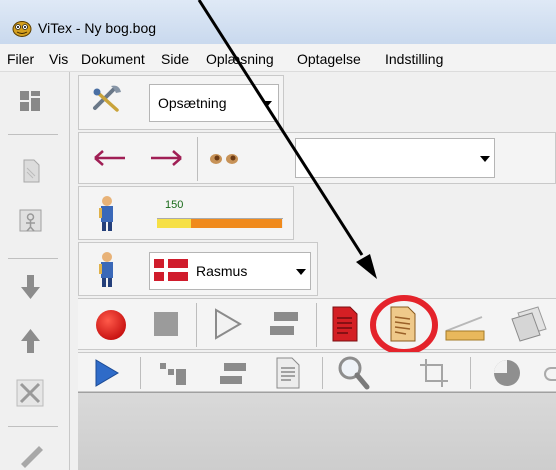  I want to click on menu-vis: Vis, so click(58, 59).